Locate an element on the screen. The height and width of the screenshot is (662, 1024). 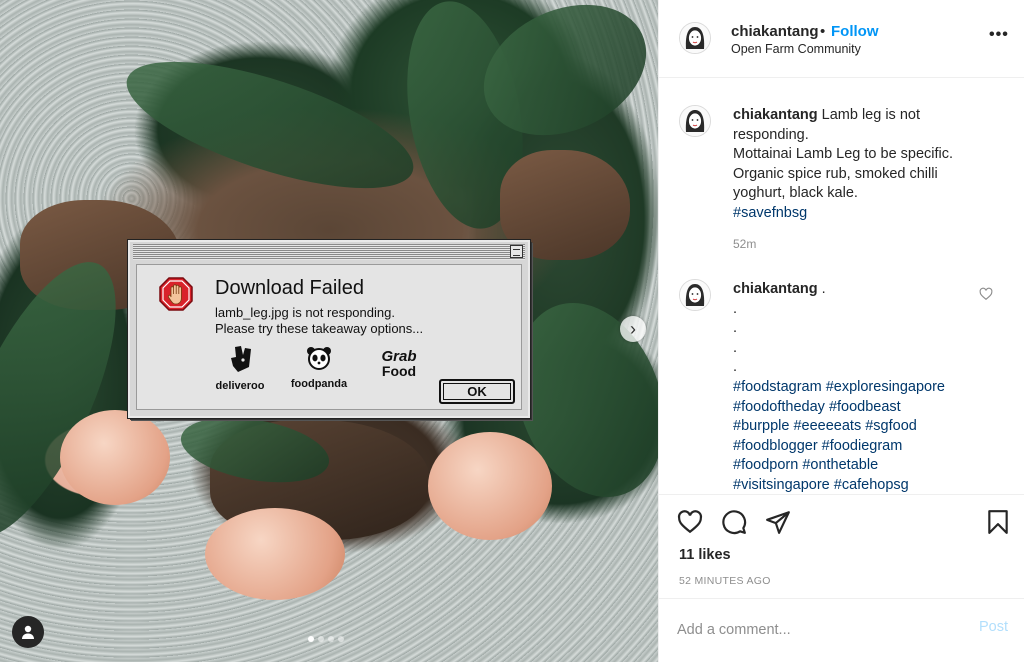
grabfood-option: Grab Food is located at coordinates (399, 364).